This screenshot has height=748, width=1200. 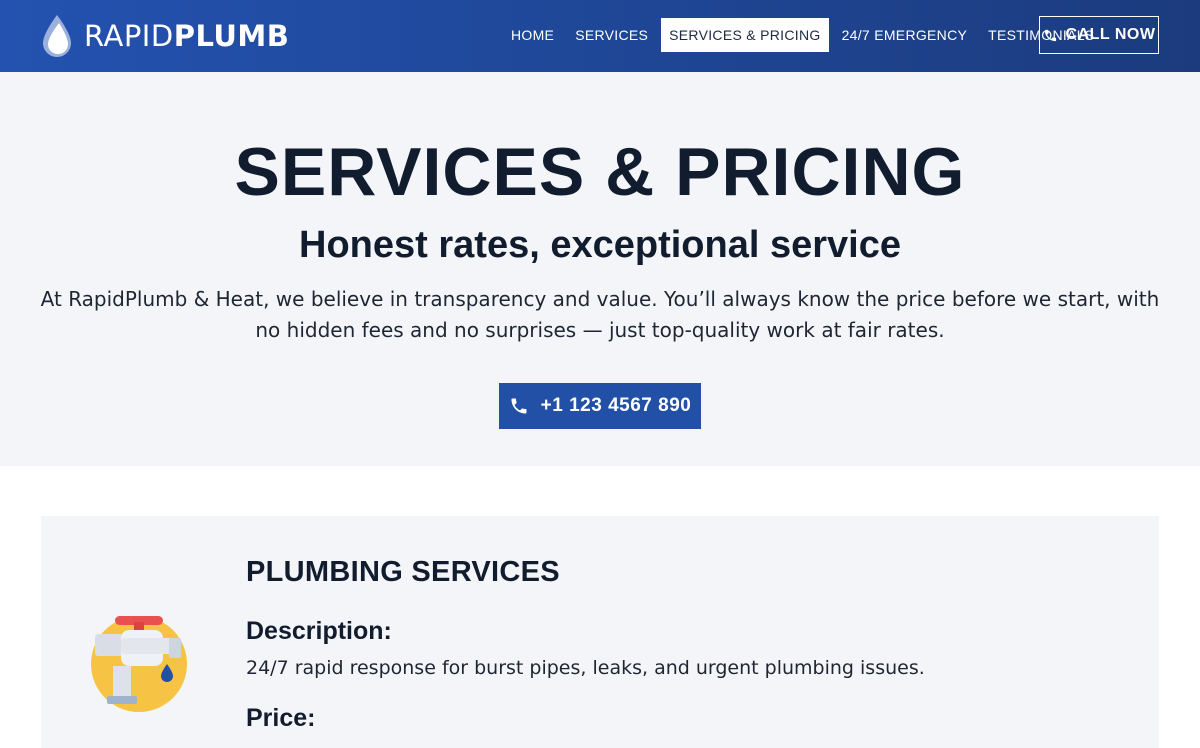 I want to click on brand-name-light: RAPID, so click(x=129, y=36).